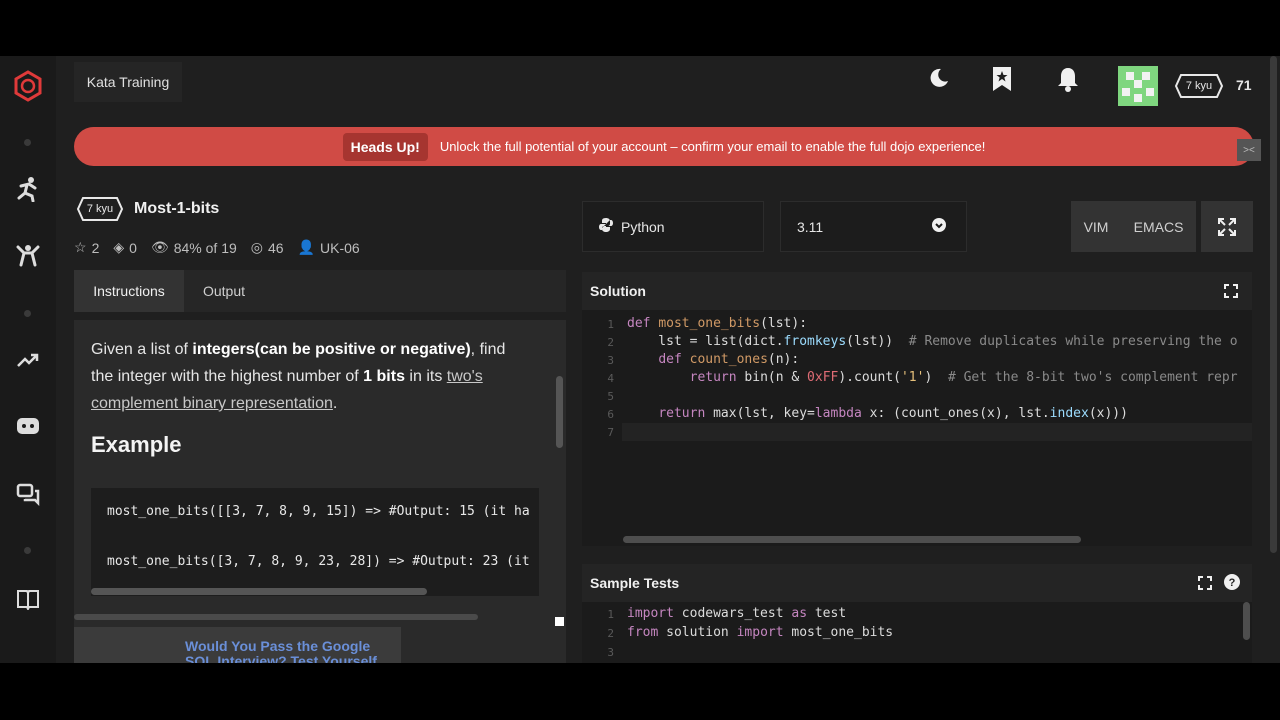 The height and width of the screenshot is (720, 1280). I want to click on collections-count: 0, so click(133, 247).